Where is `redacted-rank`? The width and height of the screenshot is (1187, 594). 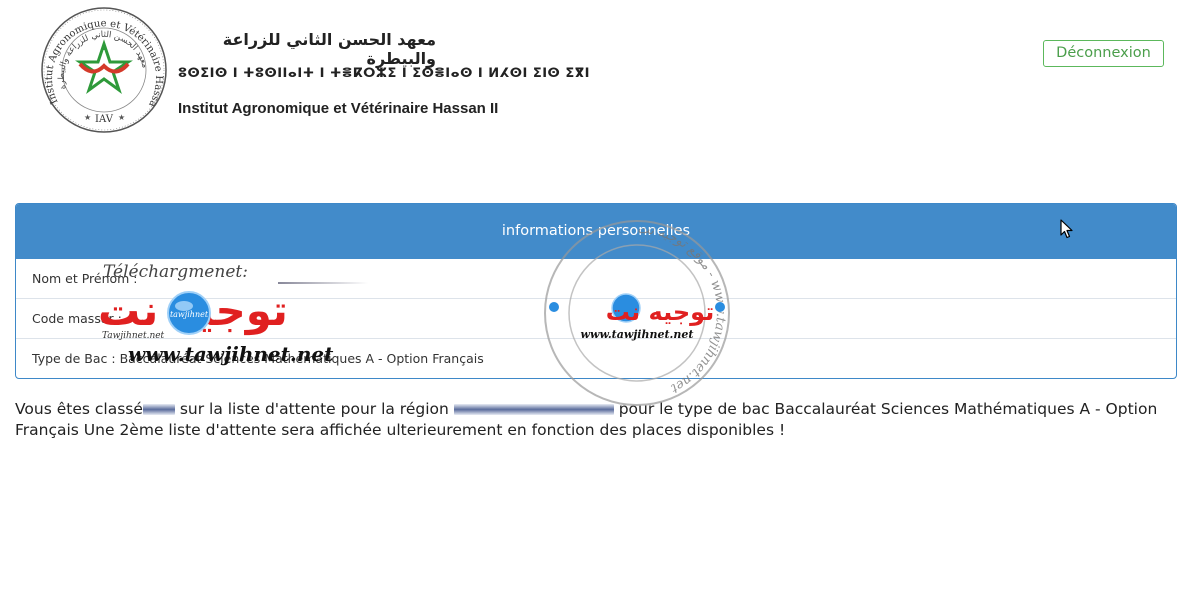 redacted-rank is located at coordinates (158, 409).